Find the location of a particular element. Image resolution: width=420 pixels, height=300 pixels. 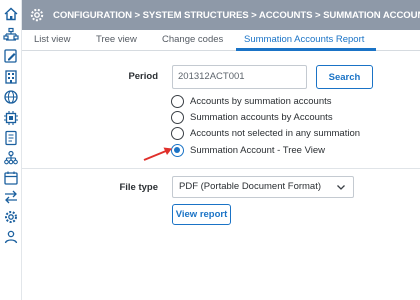

view-report-button: View report is located at coordinates (201, 214).